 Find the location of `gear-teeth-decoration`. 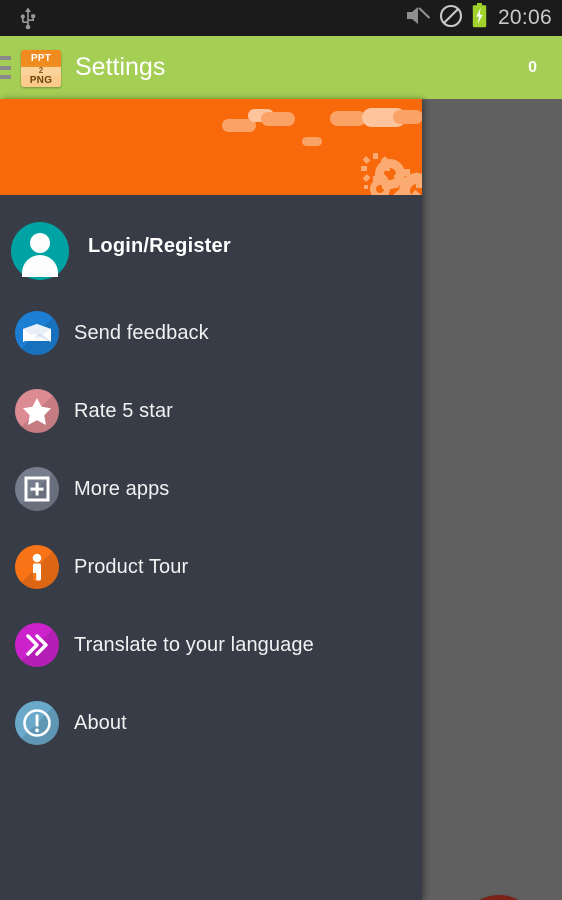

gear-teeth-decoration is located at coordinates (391, 174).